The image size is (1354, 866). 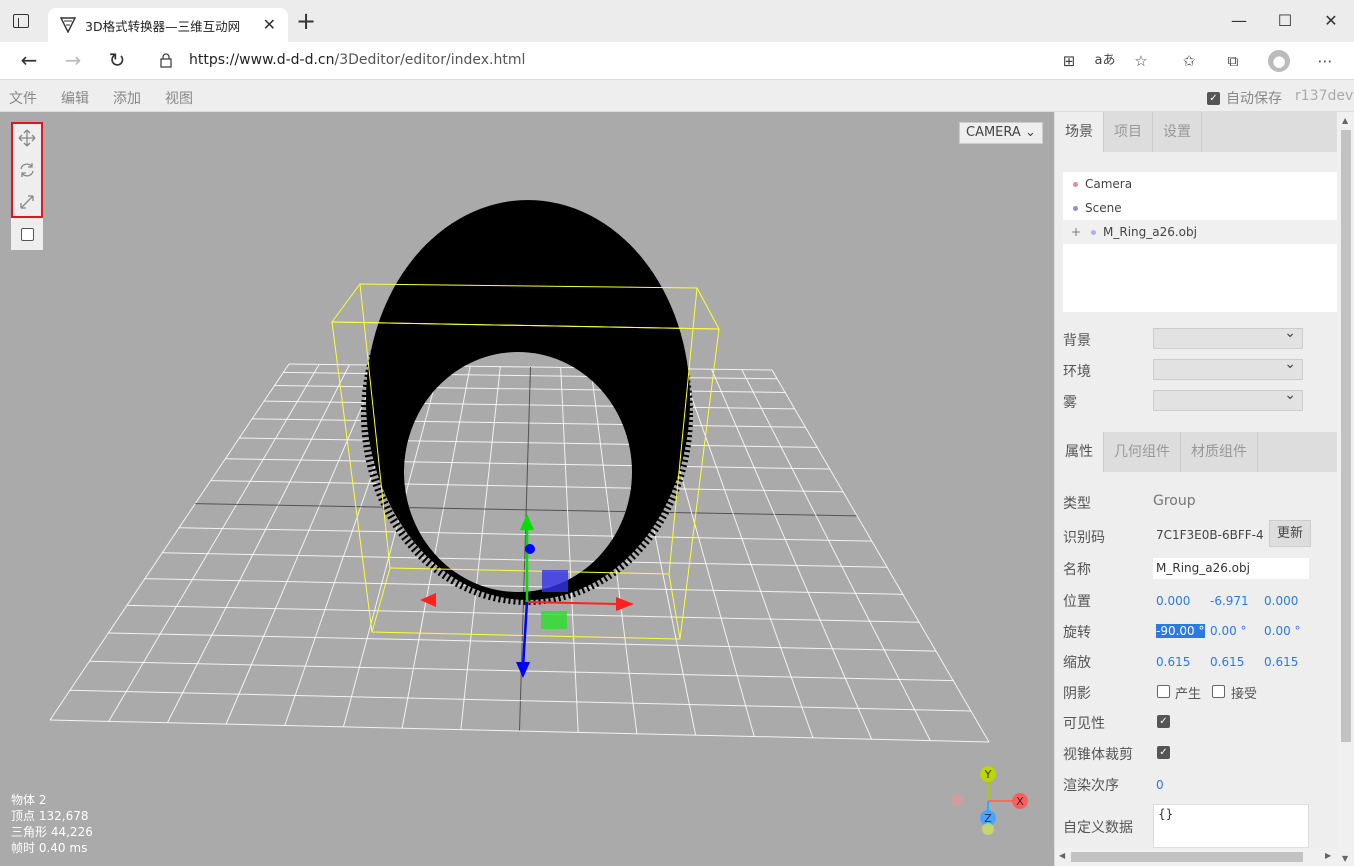 I want to click on scroll-left-icon: ◀, so click(x=1062, y=855).